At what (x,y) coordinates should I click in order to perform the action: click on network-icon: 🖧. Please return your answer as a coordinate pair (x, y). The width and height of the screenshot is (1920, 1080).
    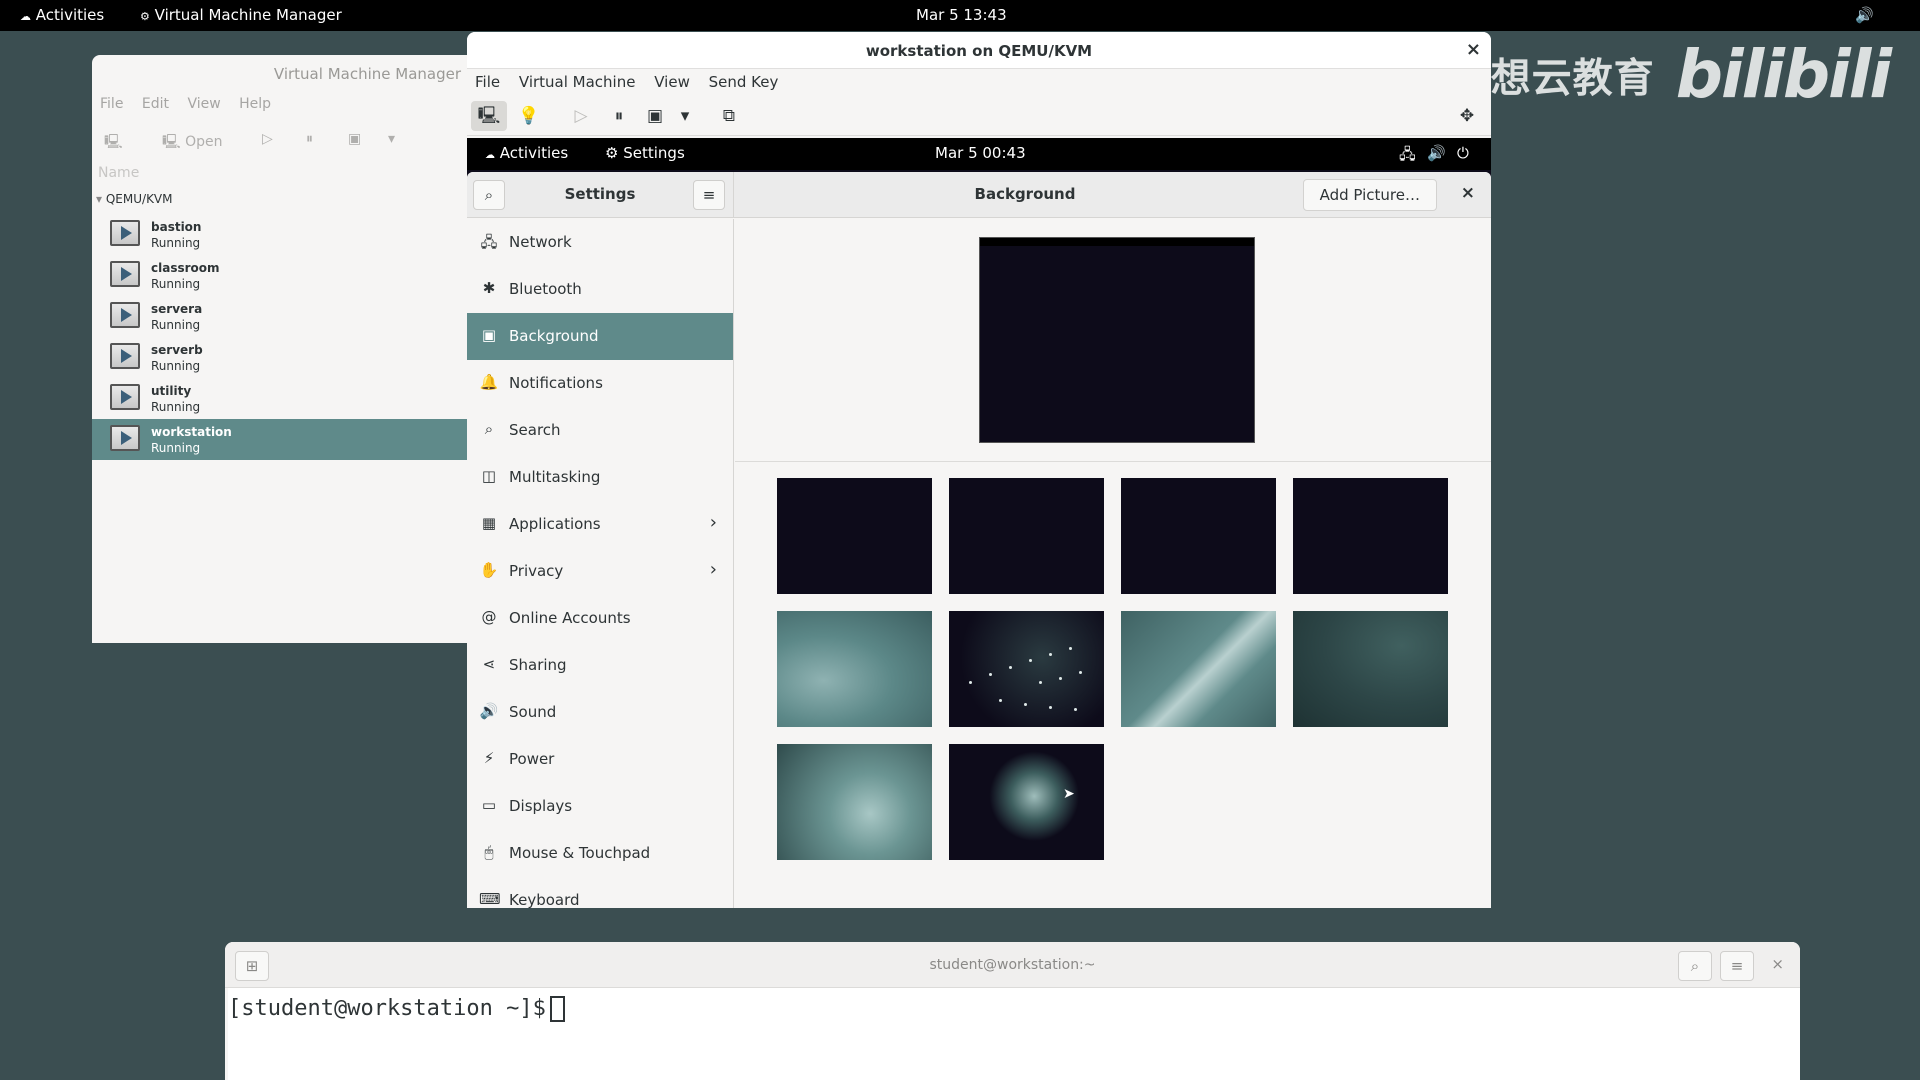
    Looking at the image, I should click on (1407, 156).